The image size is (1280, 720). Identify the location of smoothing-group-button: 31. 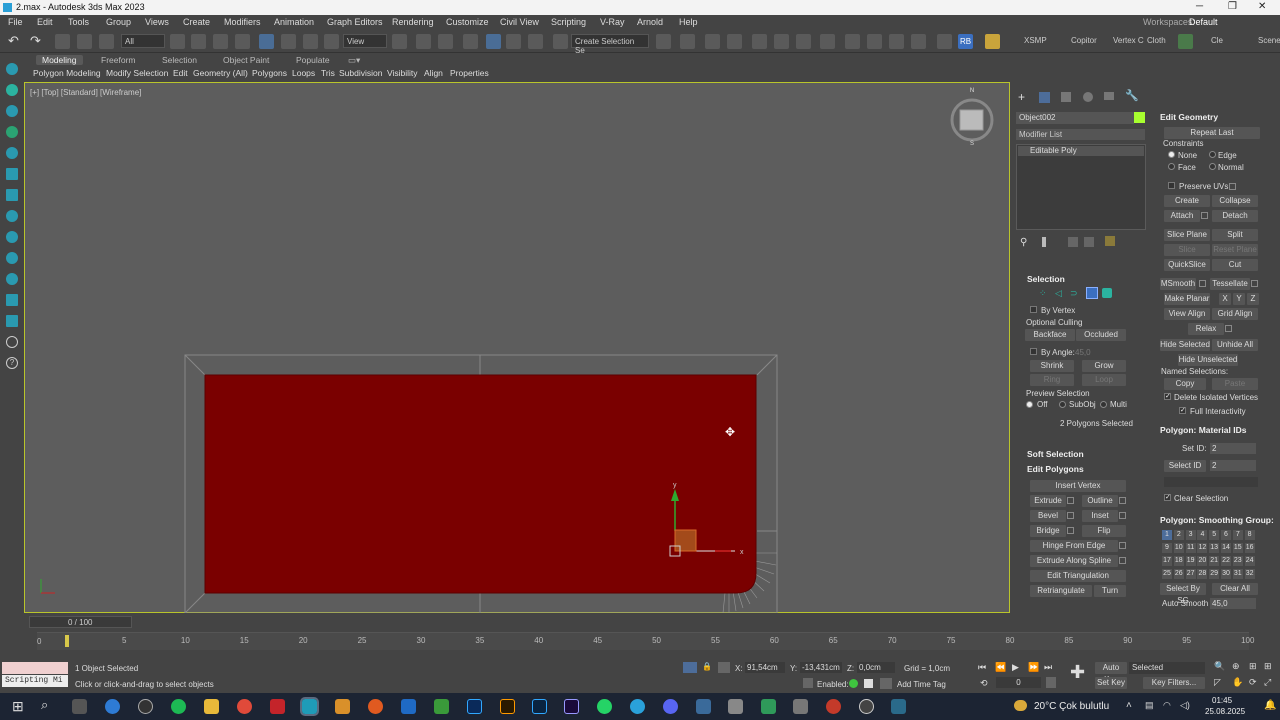
(1237, 574).